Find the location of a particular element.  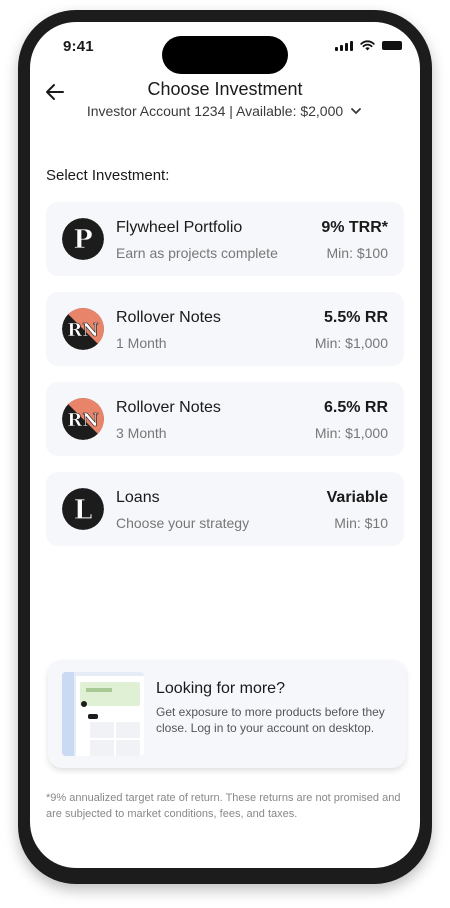

page-title: Choose Investment is located at coordinates (225, 89).